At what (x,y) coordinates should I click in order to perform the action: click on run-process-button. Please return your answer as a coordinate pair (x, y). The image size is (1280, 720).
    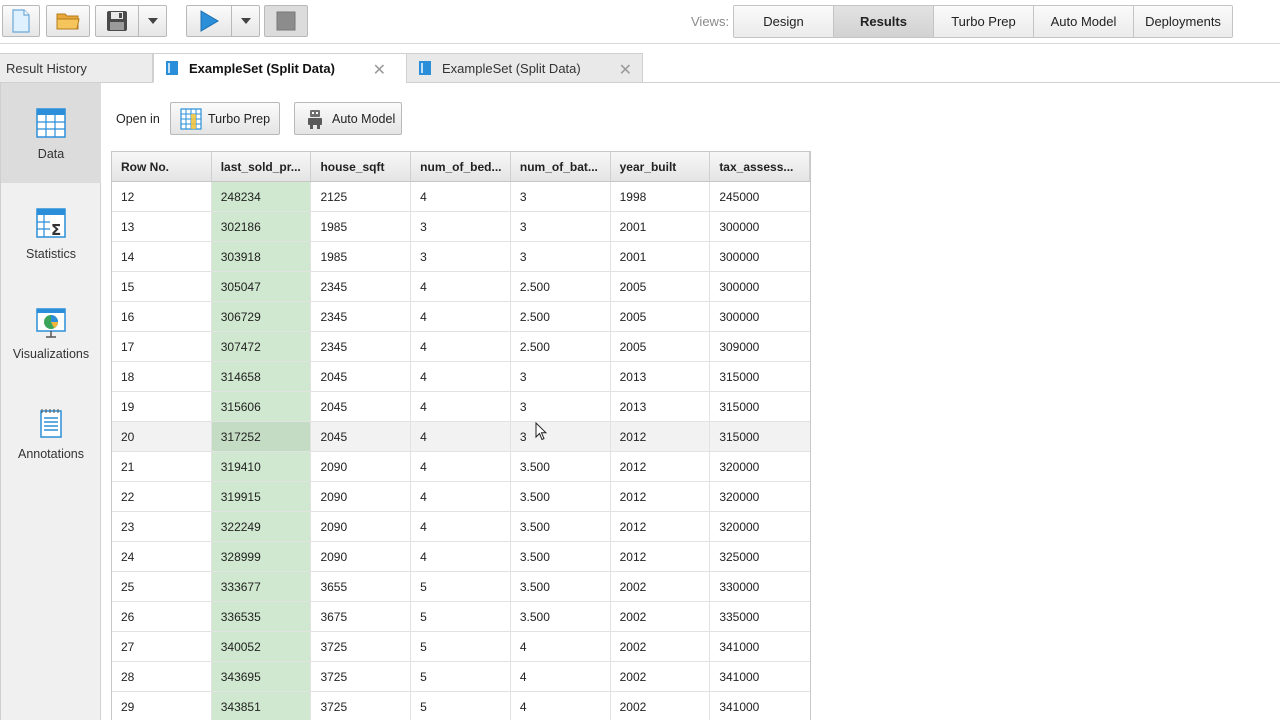
    Looking at the image, I should click on (209, 21).